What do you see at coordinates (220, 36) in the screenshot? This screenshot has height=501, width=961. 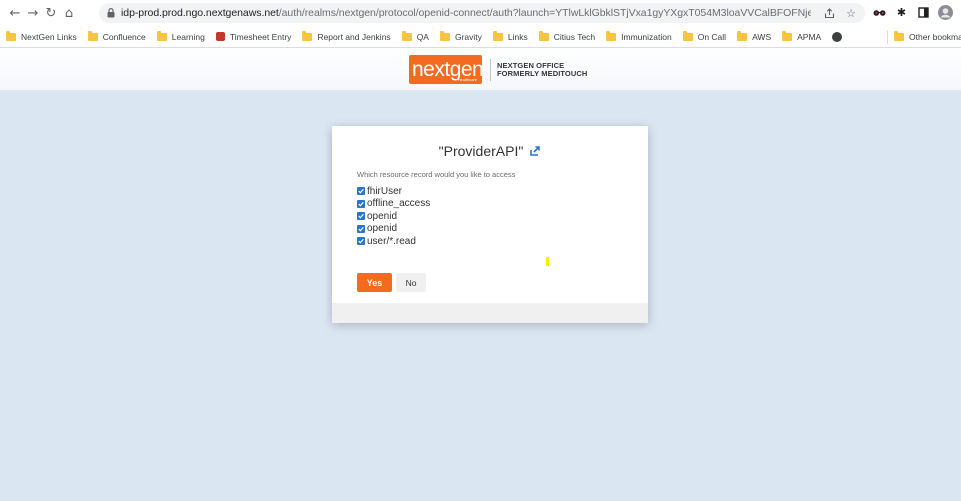 I see `timesheet-icon` at bounding box center [220, 36].